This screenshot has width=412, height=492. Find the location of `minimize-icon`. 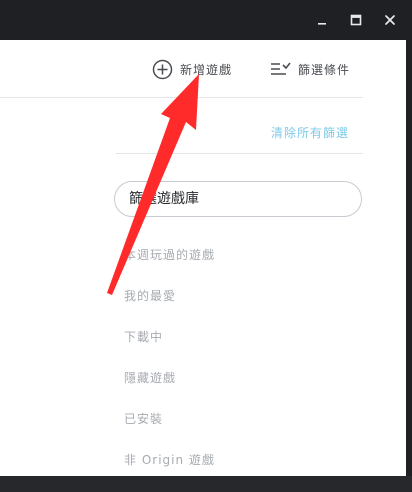

minimize-icon is located at coordinates (322, 24).